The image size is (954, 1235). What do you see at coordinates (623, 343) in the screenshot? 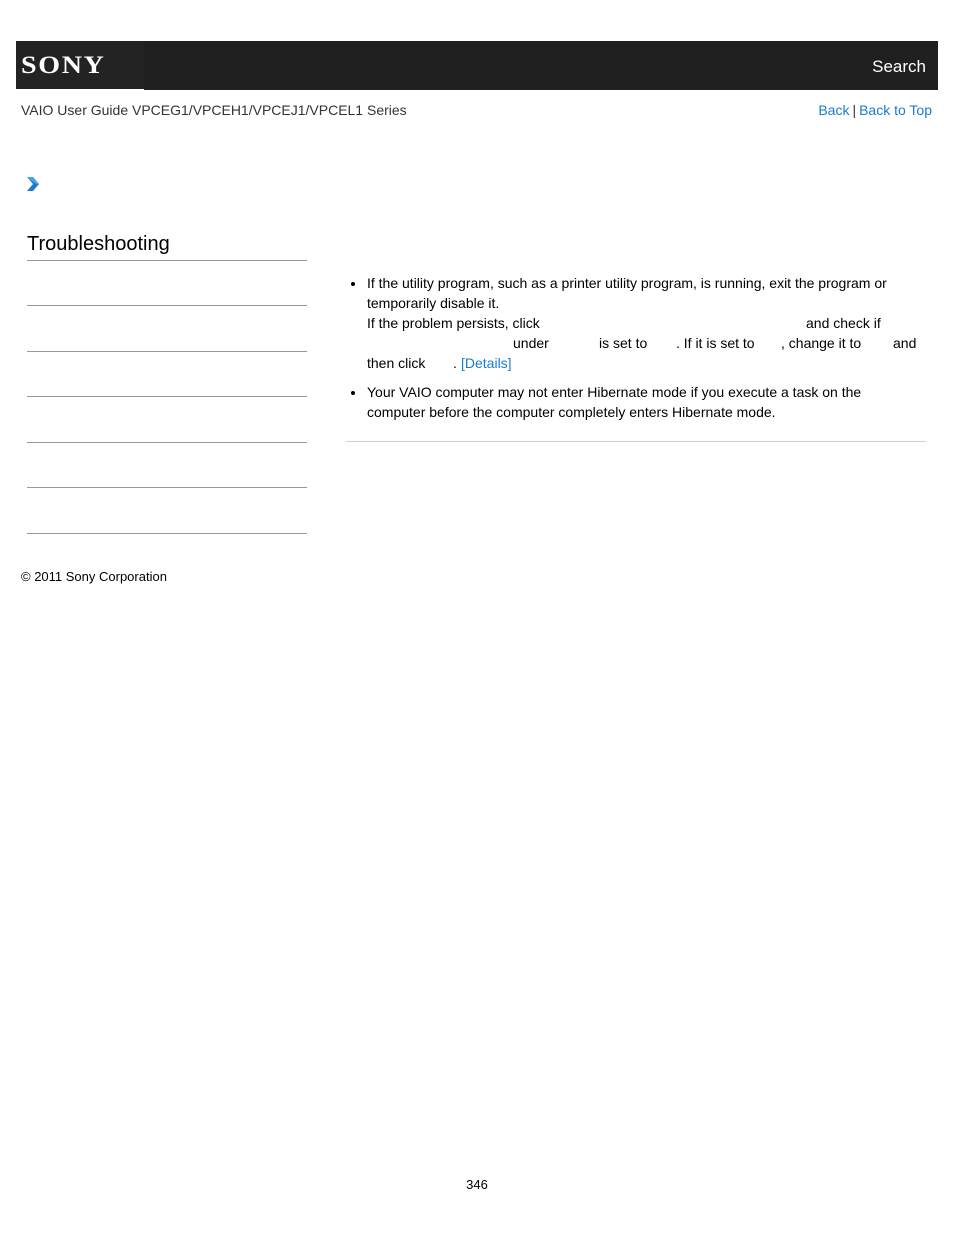
I see `text-fragment: is set to` at bounding box center [623, 343].